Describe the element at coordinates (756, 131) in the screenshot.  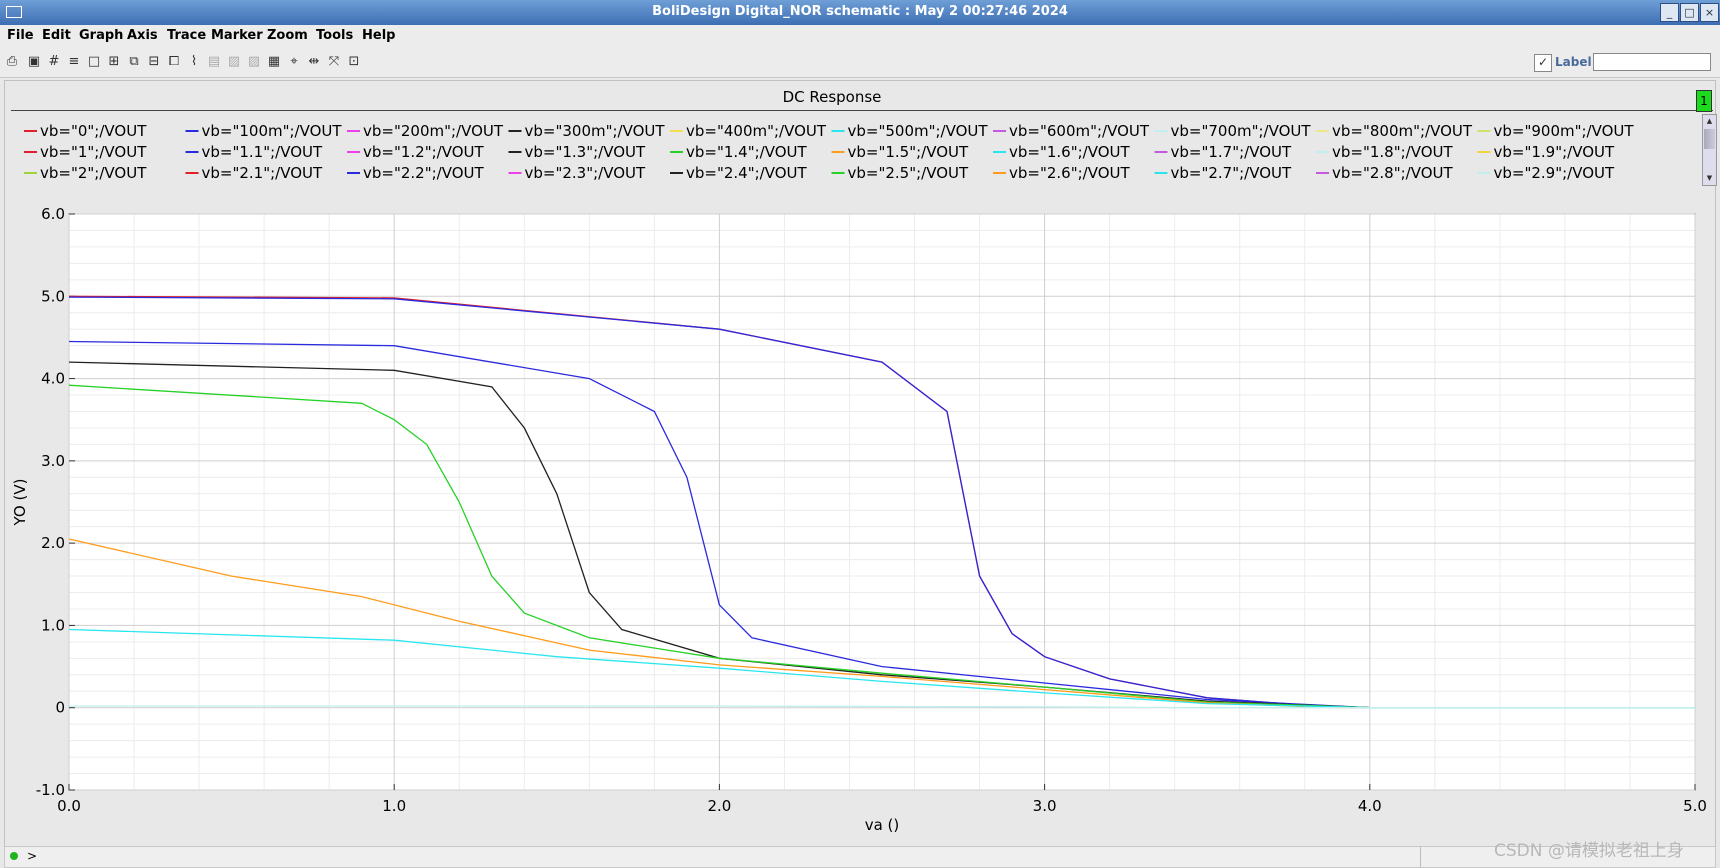
I see `legend-entry: vb="400m";/VOUT` at that location.